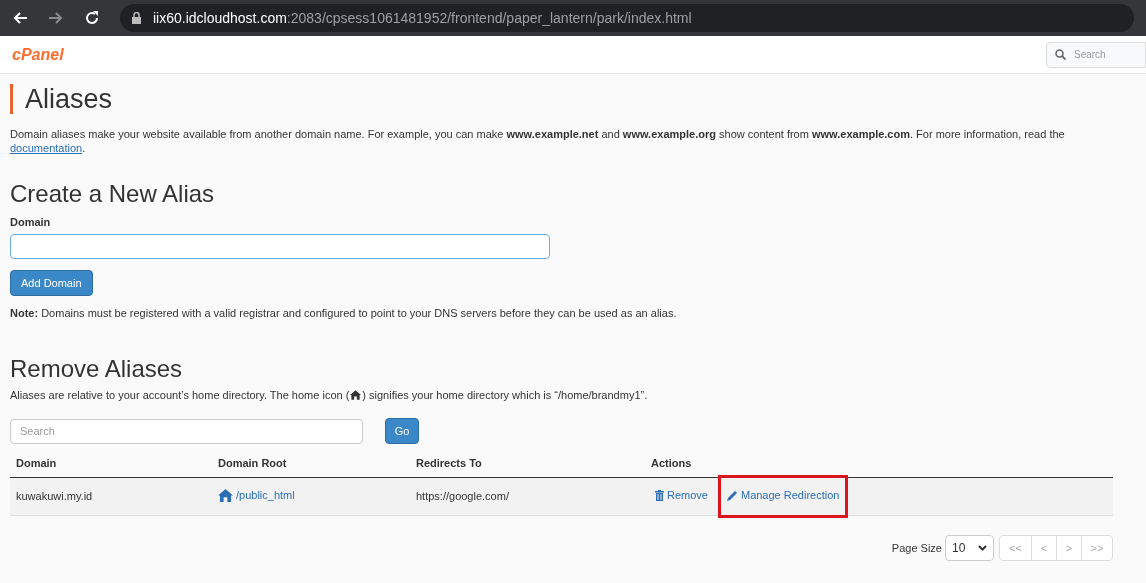 This screenshot has height=583, width=1146. What do you see at coordinates (732, 496) in the screenshot?
I see `pencil-icon` at bounding box center [732, 496].